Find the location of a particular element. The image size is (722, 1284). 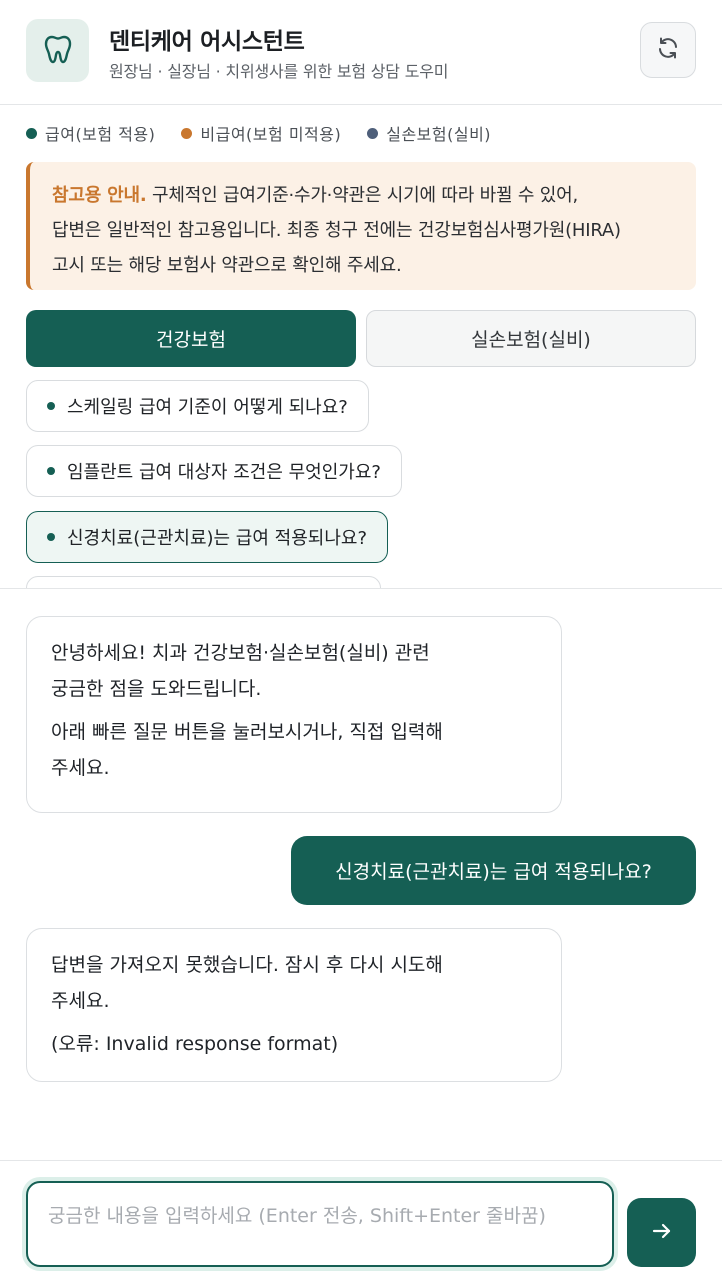

notice-text: 구체적인 급여기준·수가·약관은 시기에 따라 바뀔 수 있어, is located at coordinates (362, 195).